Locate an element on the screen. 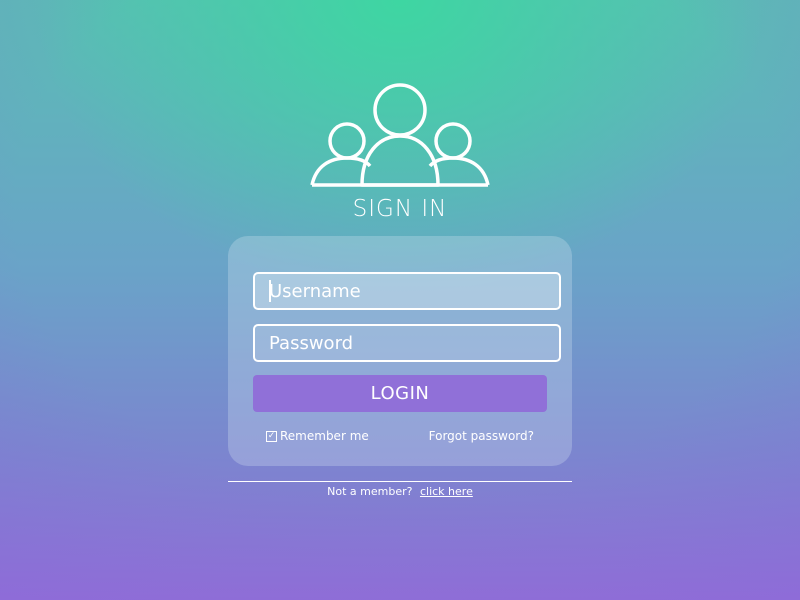 This screenshot has height=600, width=800. text-cursor is located at coordinates (270, 291).